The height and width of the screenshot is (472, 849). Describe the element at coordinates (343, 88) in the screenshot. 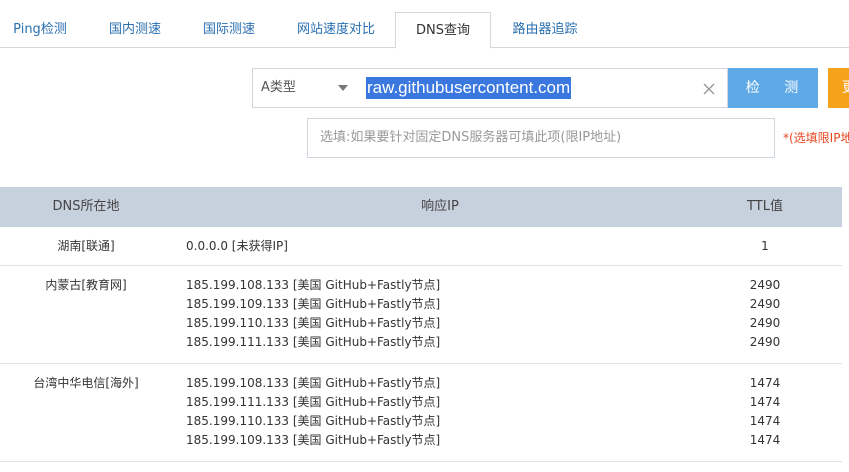

I see `chevron-down-icon` at that location.